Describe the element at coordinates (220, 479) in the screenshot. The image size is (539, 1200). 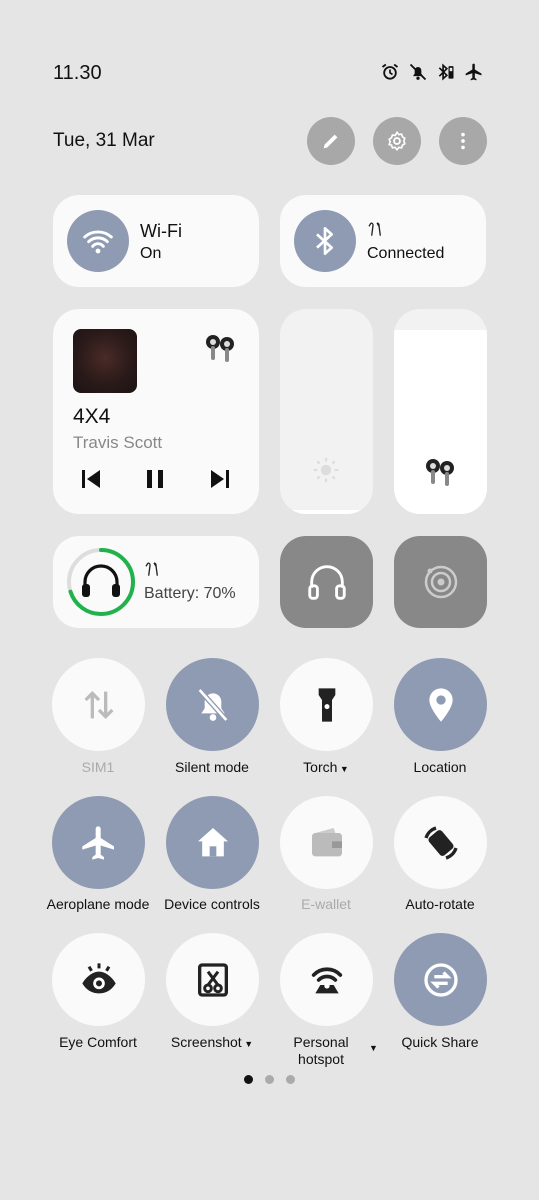
I see `next-button` at that location.